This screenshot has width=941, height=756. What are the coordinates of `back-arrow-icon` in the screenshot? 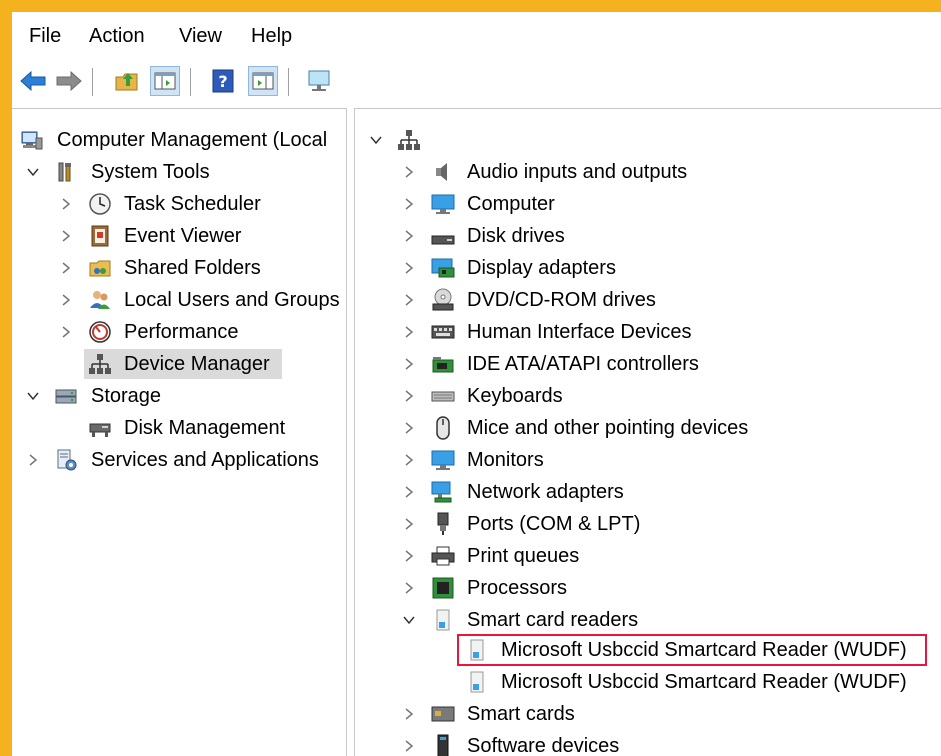 It's located at (33, 81).